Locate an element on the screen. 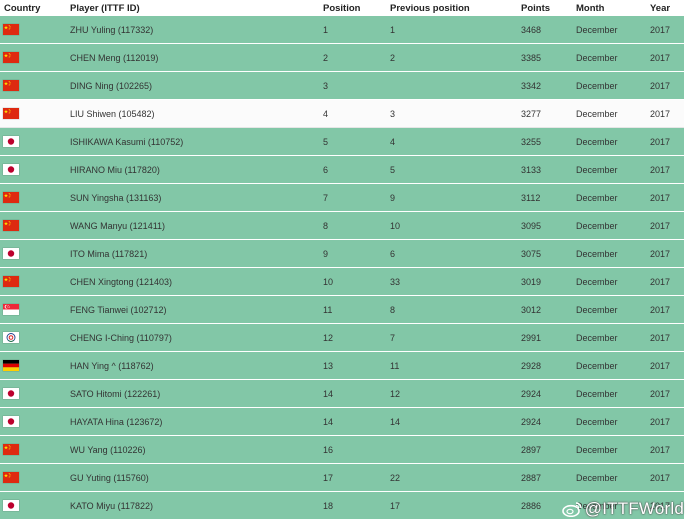  table-row: WANG Manyu (121411) 8 10 3095 December 2017 is located at coordinates (342, 226).